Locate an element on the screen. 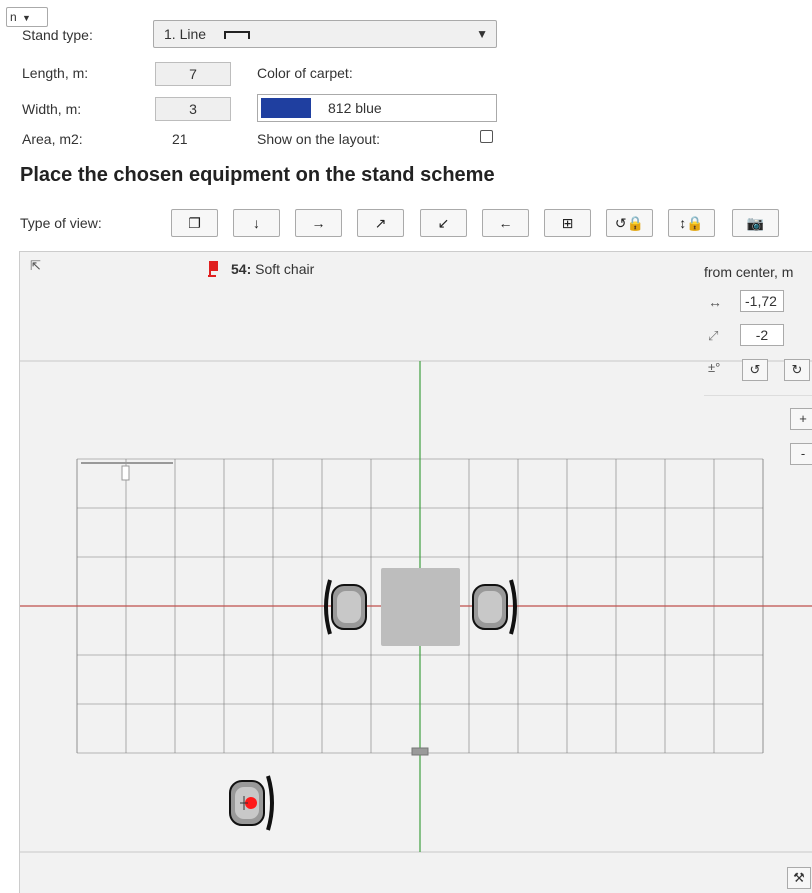  carpet-color-swatch is located at coordinates (286, 108).